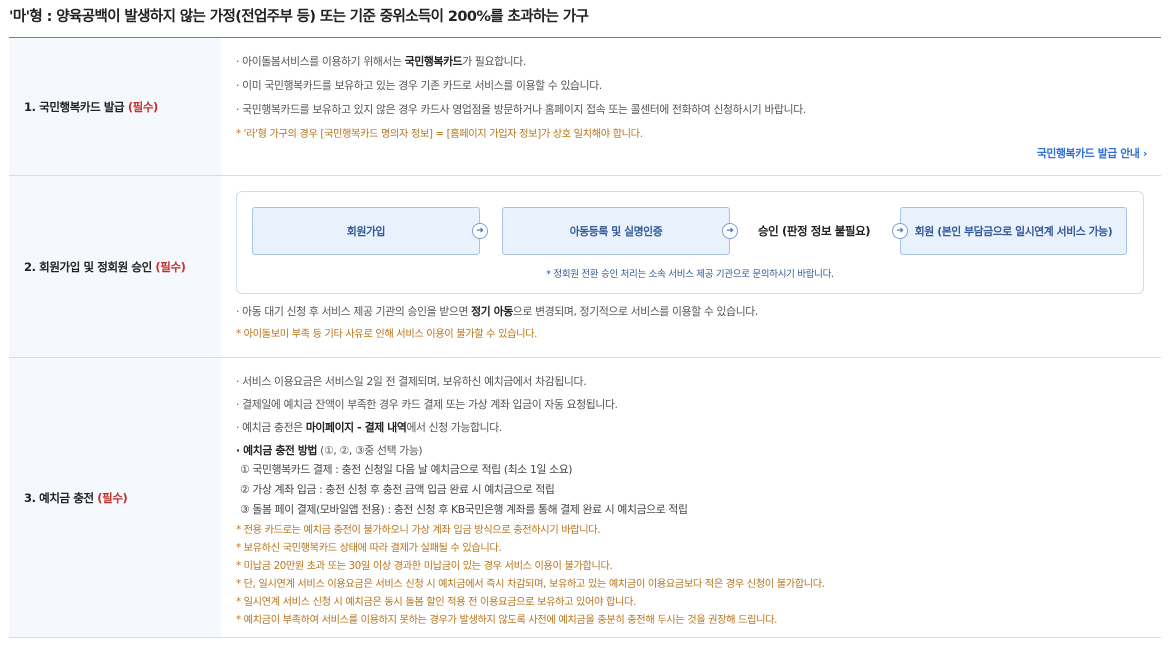 This screenshot has width=1168, height=648. I want to click on row-header-signup: 2. 회원가입 및 정회원 승인 (필수), so click(115, 266).